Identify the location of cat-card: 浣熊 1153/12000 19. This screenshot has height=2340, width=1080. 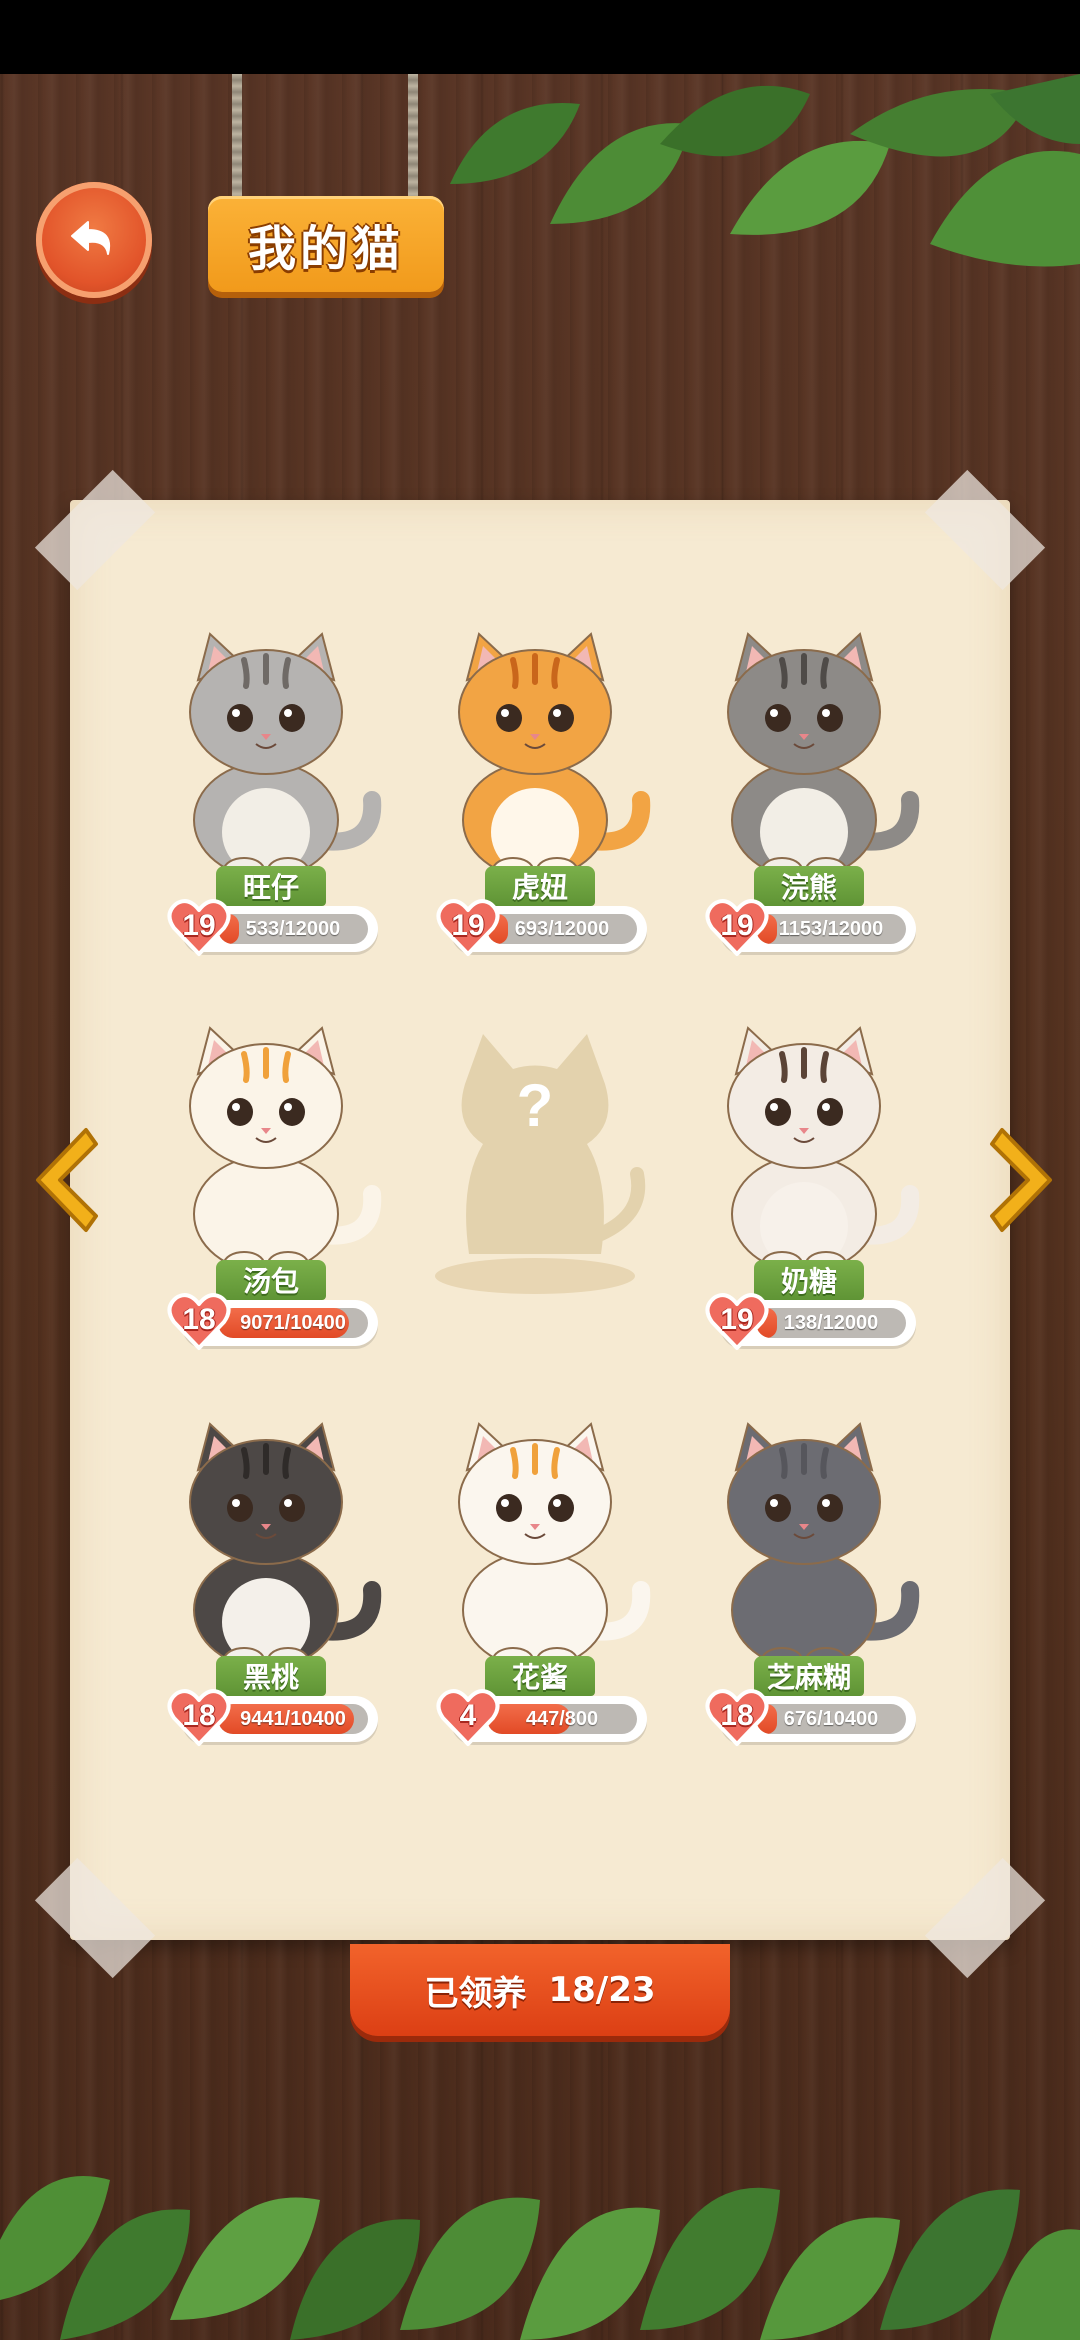
(804, 800).